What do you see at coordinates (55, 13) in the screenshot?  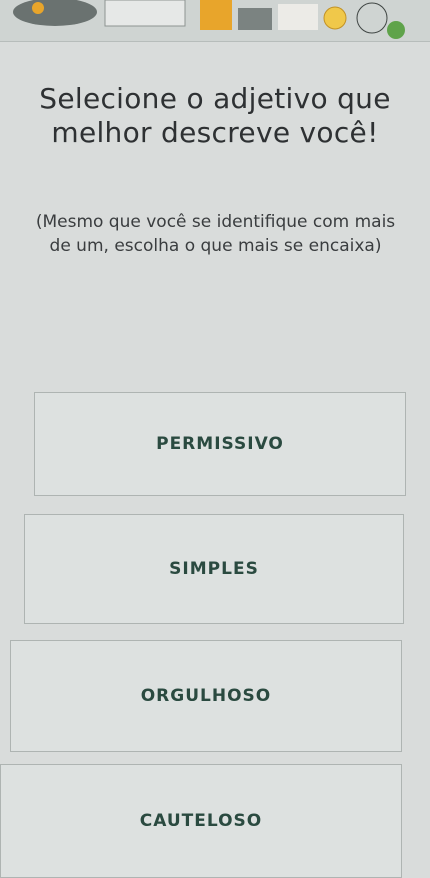 I see `illustration-shape-left` at bounding box center [55, 13].